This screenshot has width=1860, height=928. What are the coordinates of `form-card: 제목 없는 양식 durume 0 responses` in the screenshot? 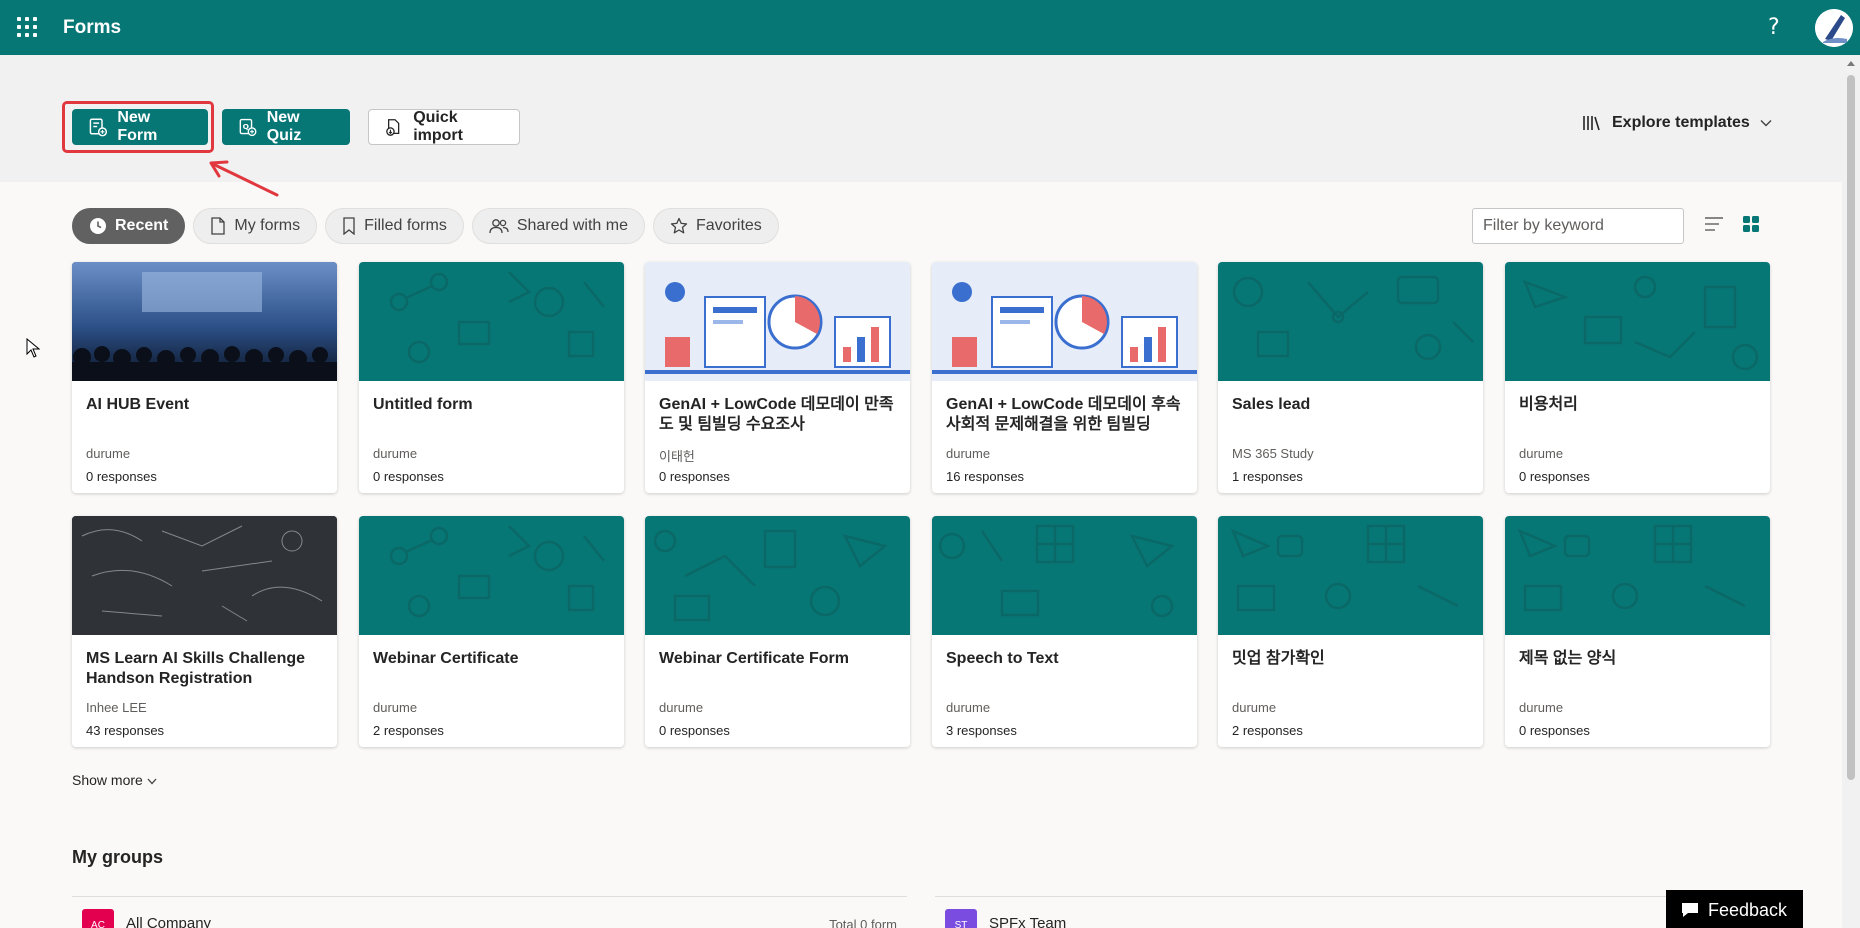 It's located at (1637, 631).